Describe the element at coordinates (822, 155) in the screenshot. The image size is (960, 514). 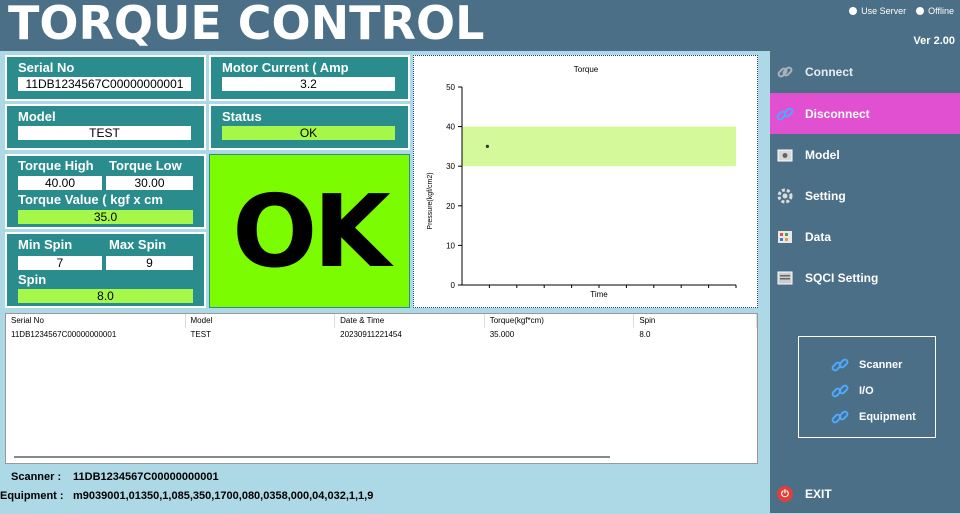
I see `sidebar-item-label: Model` at that location.